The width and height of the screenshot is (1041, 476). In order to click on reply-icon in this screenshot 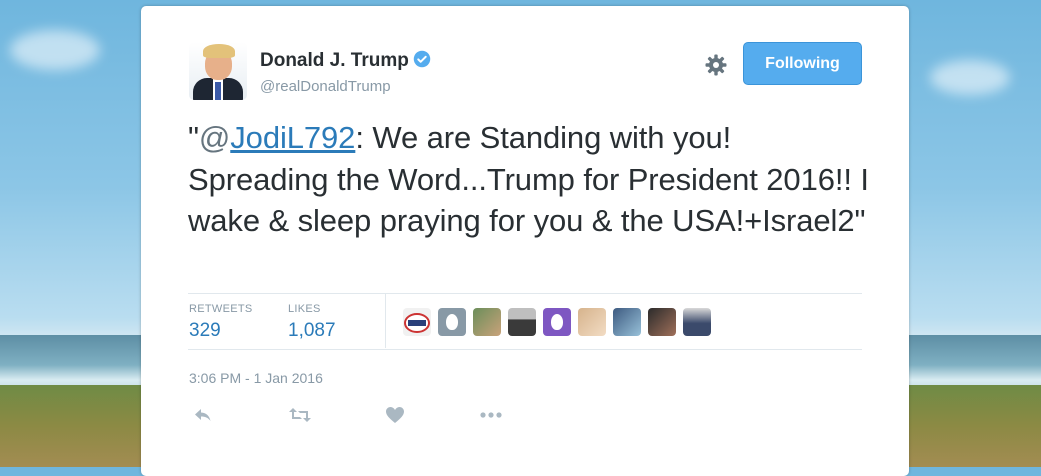, I will do `click(203, 415)`.